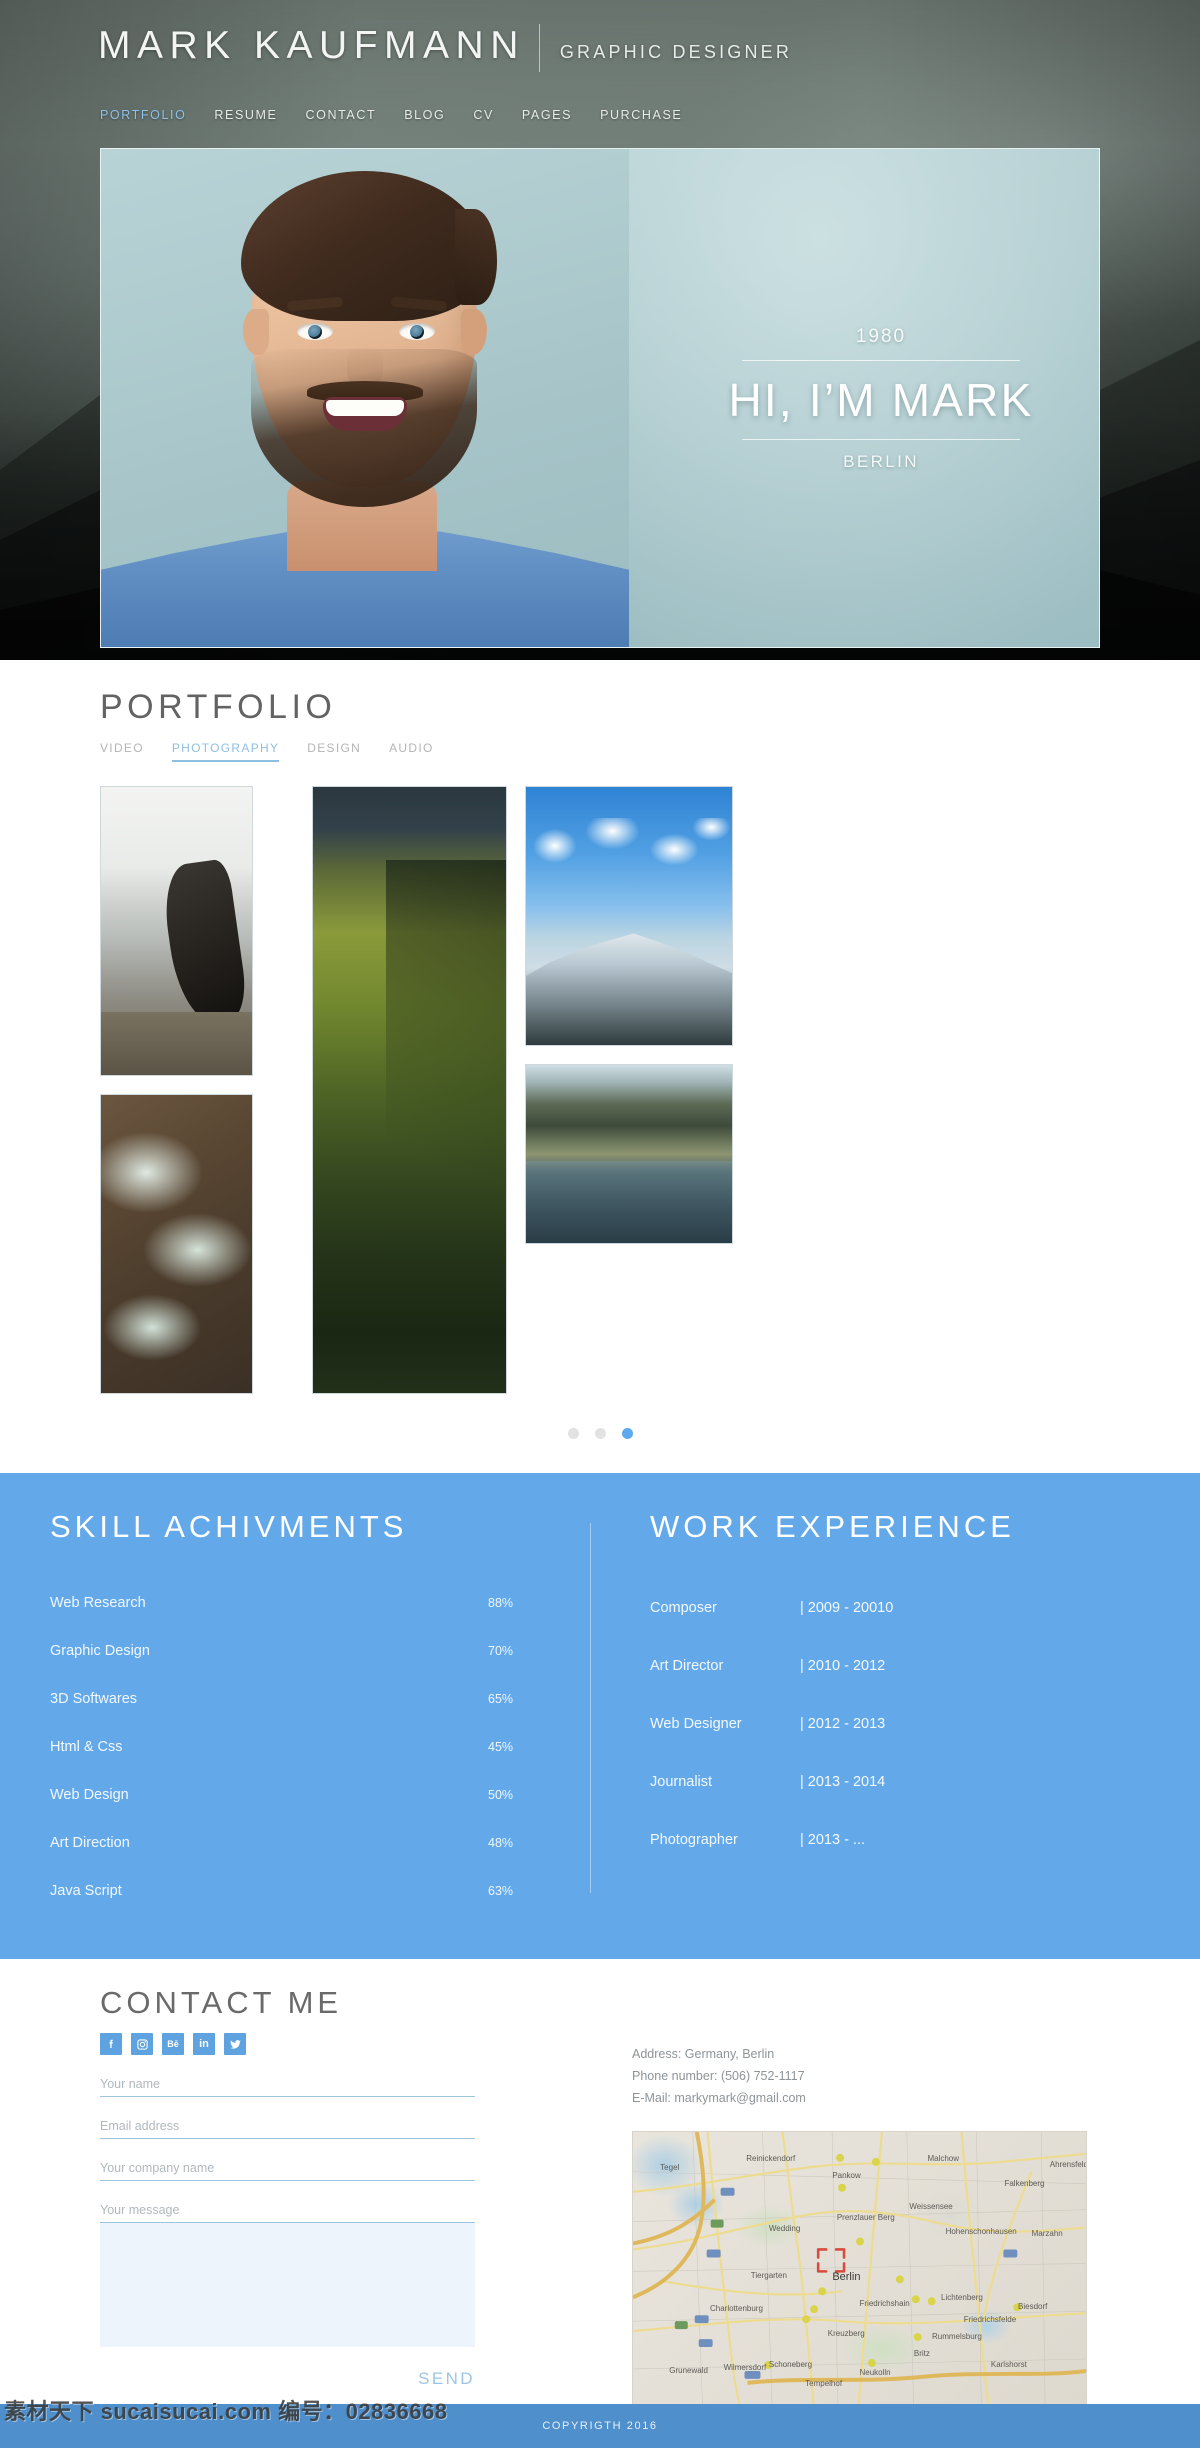 Image resolution: width=1200 pixels, height=2448 pixels. Describe the element at coordinates (320, 1699) in the screenshot. I see `skill-row: 3D Softwares 65%` at that location.